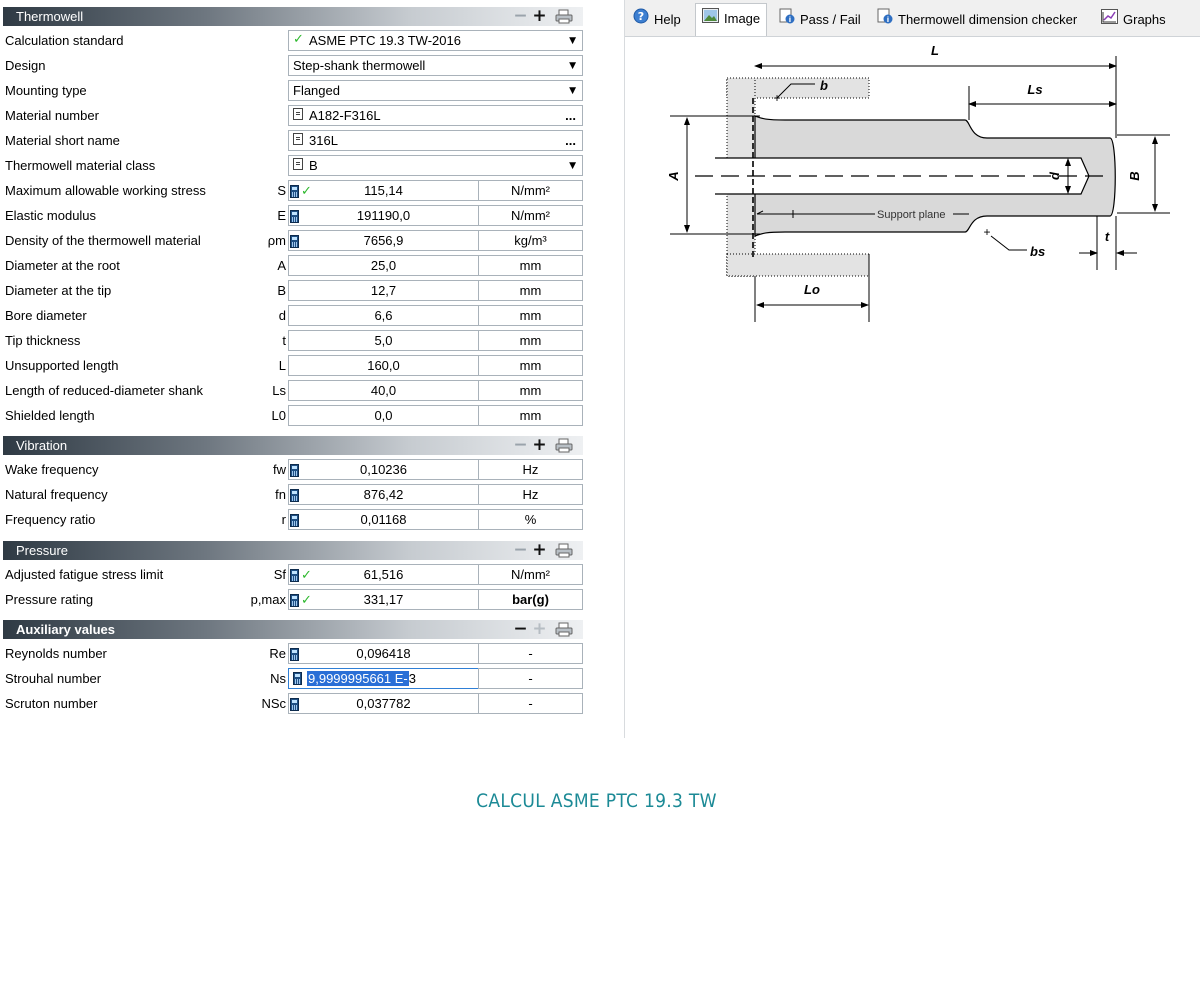 This screenshot has height=1000, width=1200. What do you see at coordinates (530, 703) in the screenshot?
I see `unit-field: -` at bounding box center [530, 703].